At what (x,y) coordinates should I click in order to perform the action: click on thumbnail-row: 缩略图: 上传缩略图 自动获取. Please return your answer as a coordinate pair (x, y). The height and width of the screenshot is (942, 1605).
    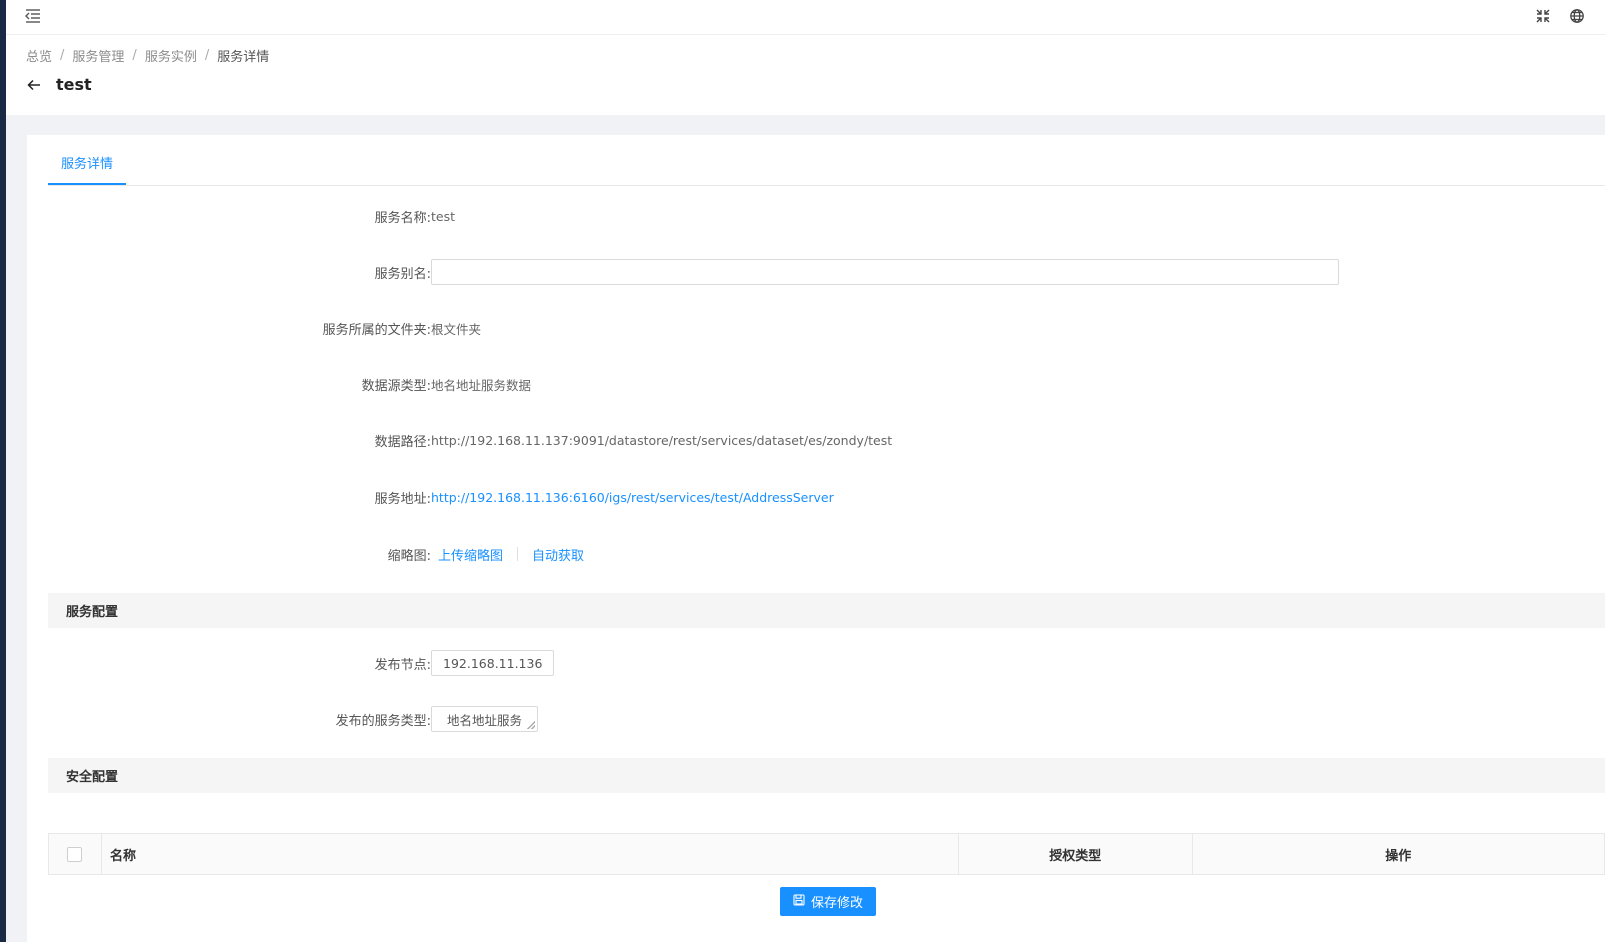
    Looking at the image, I should click on (816, 554).